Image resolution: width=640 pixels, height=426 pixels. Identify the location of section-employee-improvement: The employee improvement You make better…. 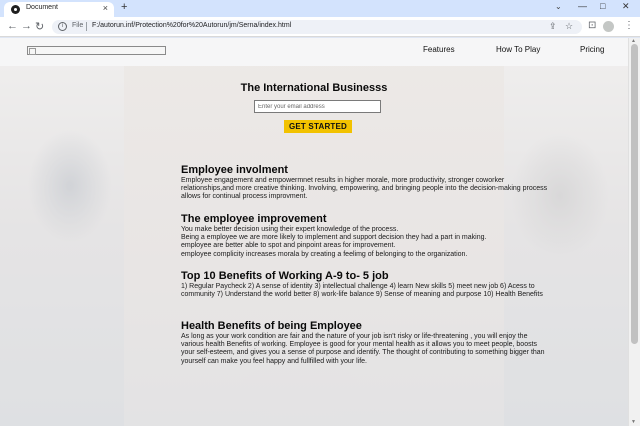
(366, 236).